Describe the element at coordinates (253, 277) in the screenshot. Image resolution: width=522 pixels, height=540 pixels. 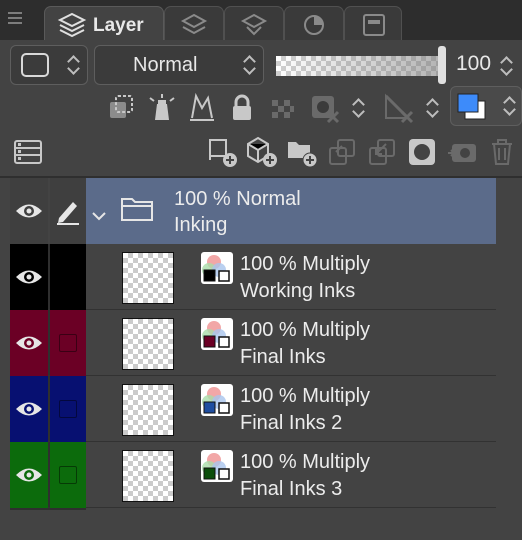
I see `layer-row: 100 % Multiply Working Inks` at that location.